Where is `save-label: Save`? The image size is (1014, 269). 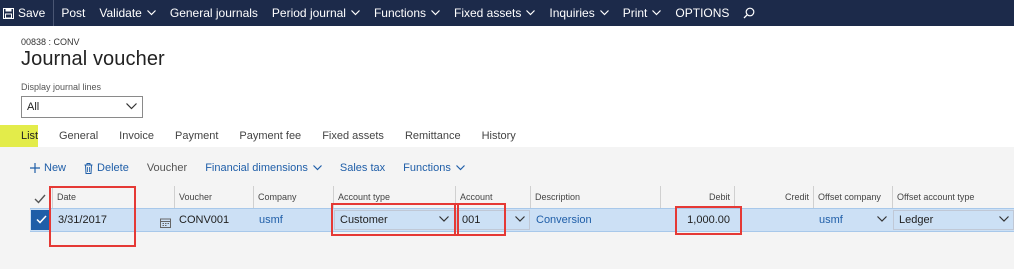 save-label: Save is located at coordinates (32, 13).